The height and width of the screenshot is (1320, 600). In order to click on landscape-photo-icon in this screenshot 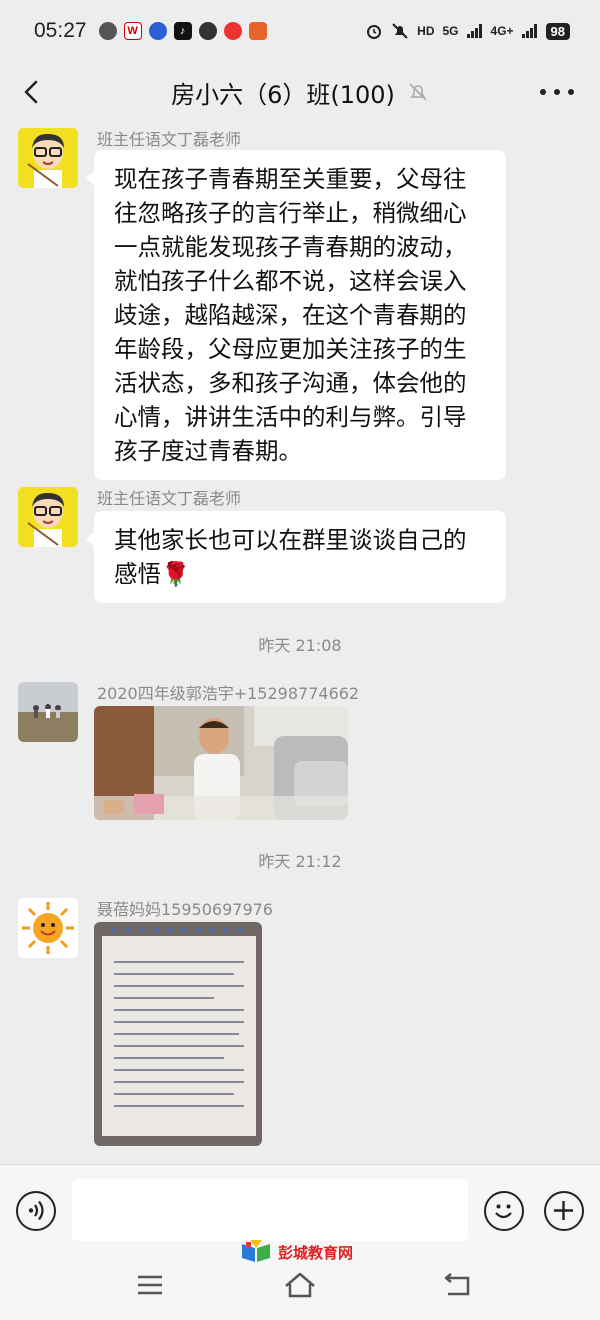, I will do `click(48, 712)`.